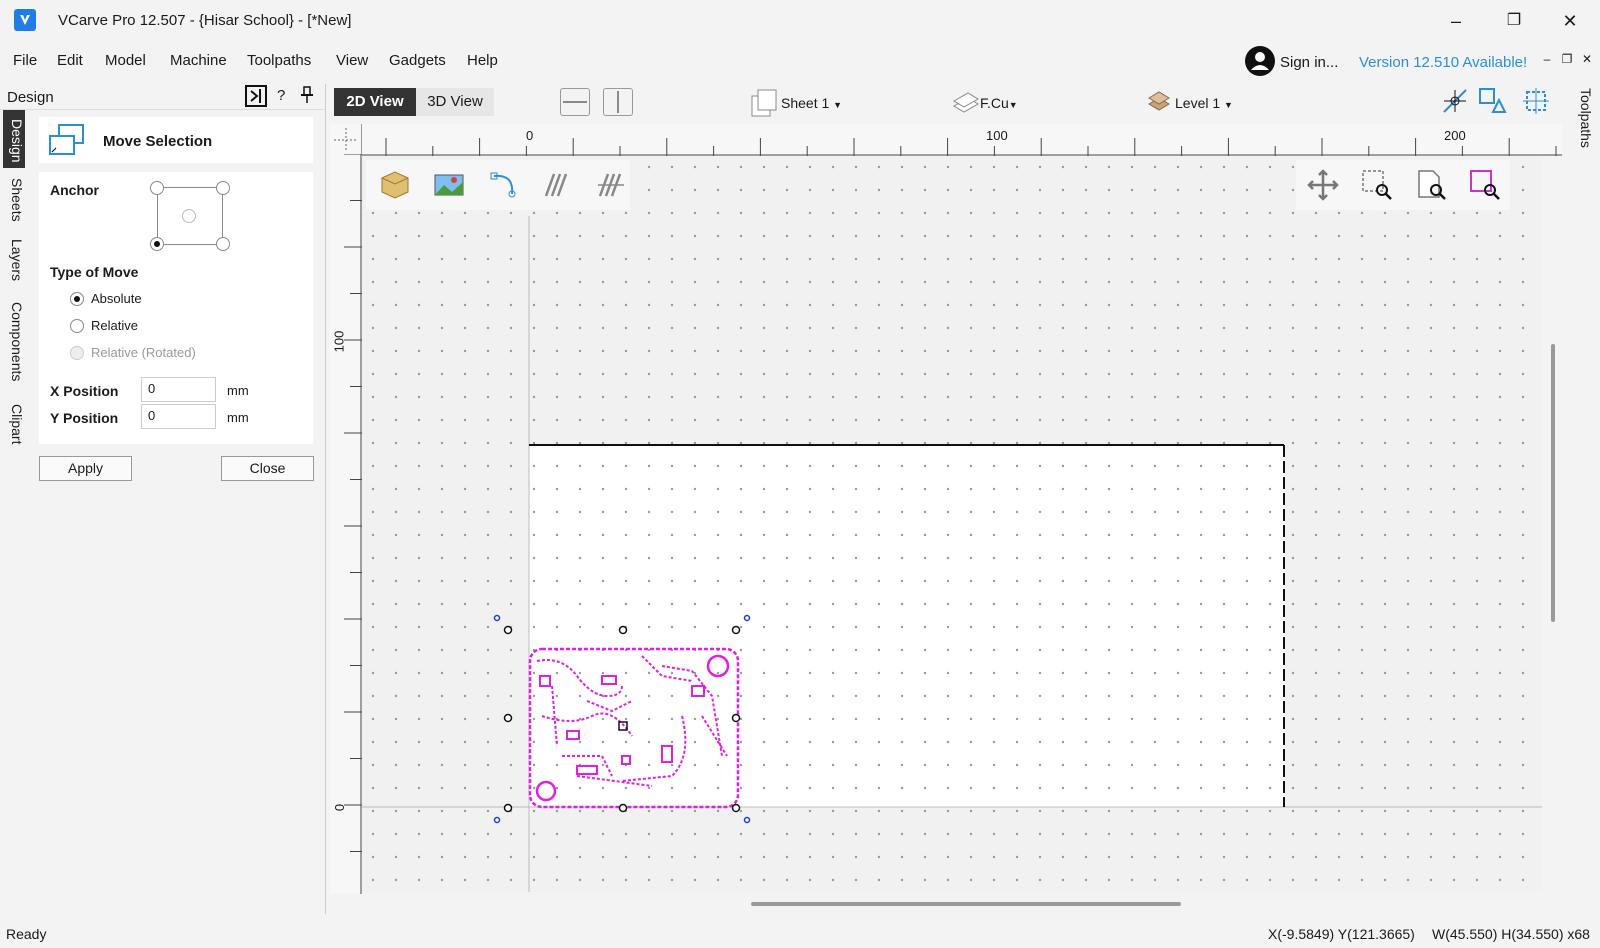  What do you see at coordinates (178, 389) in the screenshot?
I see `x-position-input: 0` at bounding box center [178, 389].